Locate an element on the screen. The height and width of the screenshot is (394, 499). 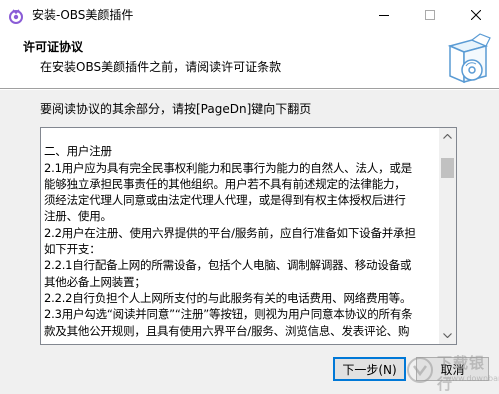
watermark: 下载银行 www.downbank.cn is located at coordinates (449, 372).